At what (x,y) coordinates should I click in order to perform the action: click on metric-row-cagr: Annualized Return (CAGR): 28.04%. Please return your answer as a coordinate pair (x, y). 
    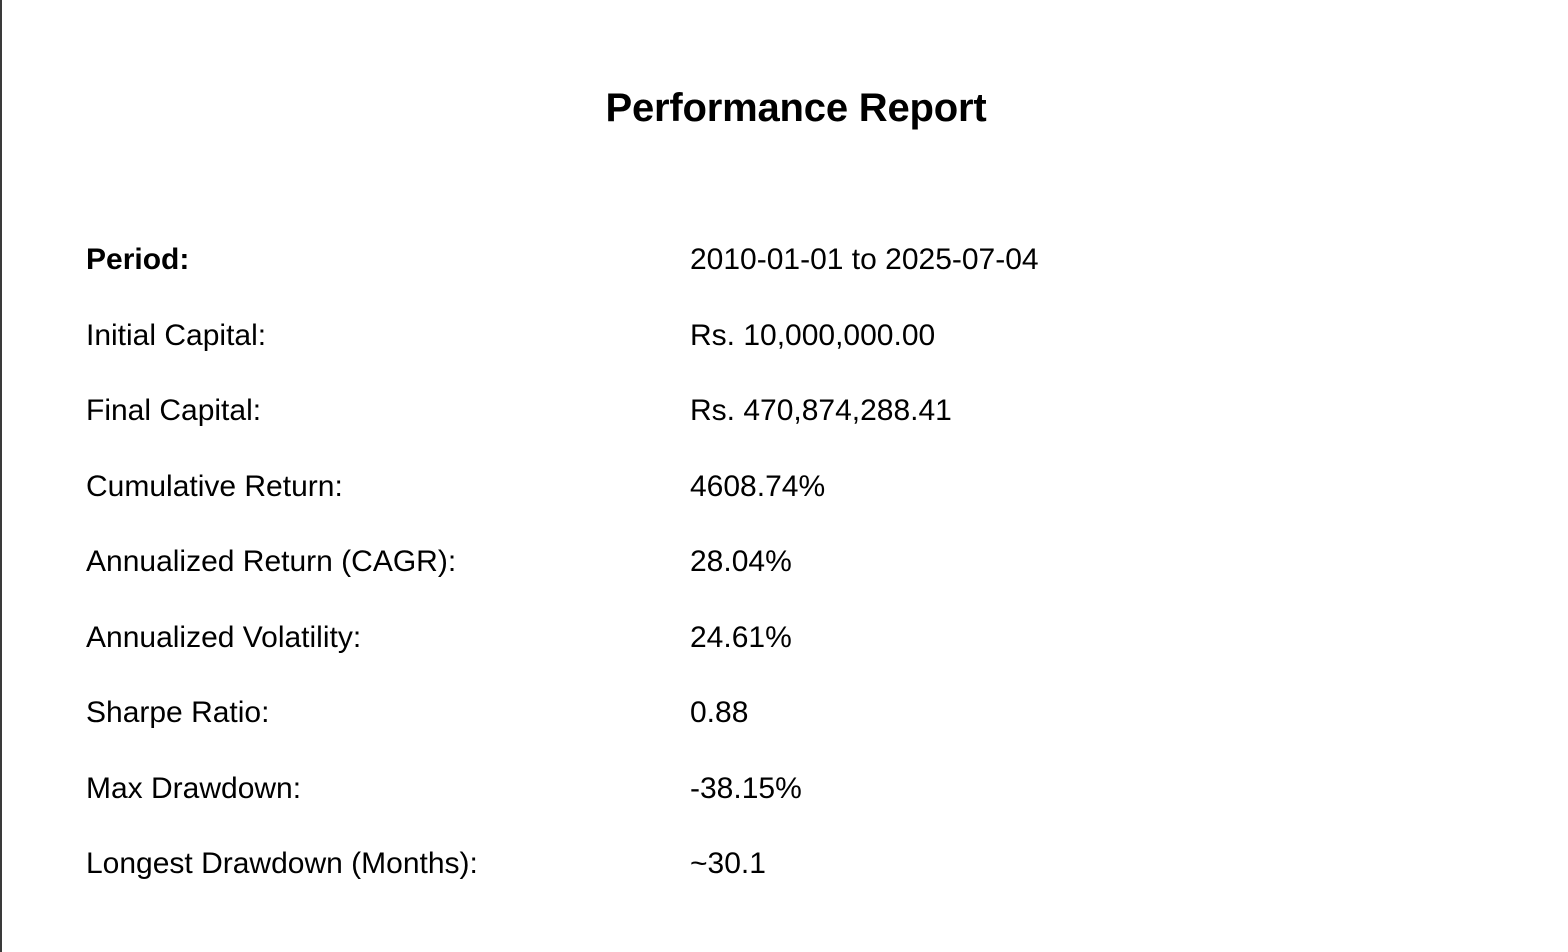
    Looking at the image, I should click on (686, 578).